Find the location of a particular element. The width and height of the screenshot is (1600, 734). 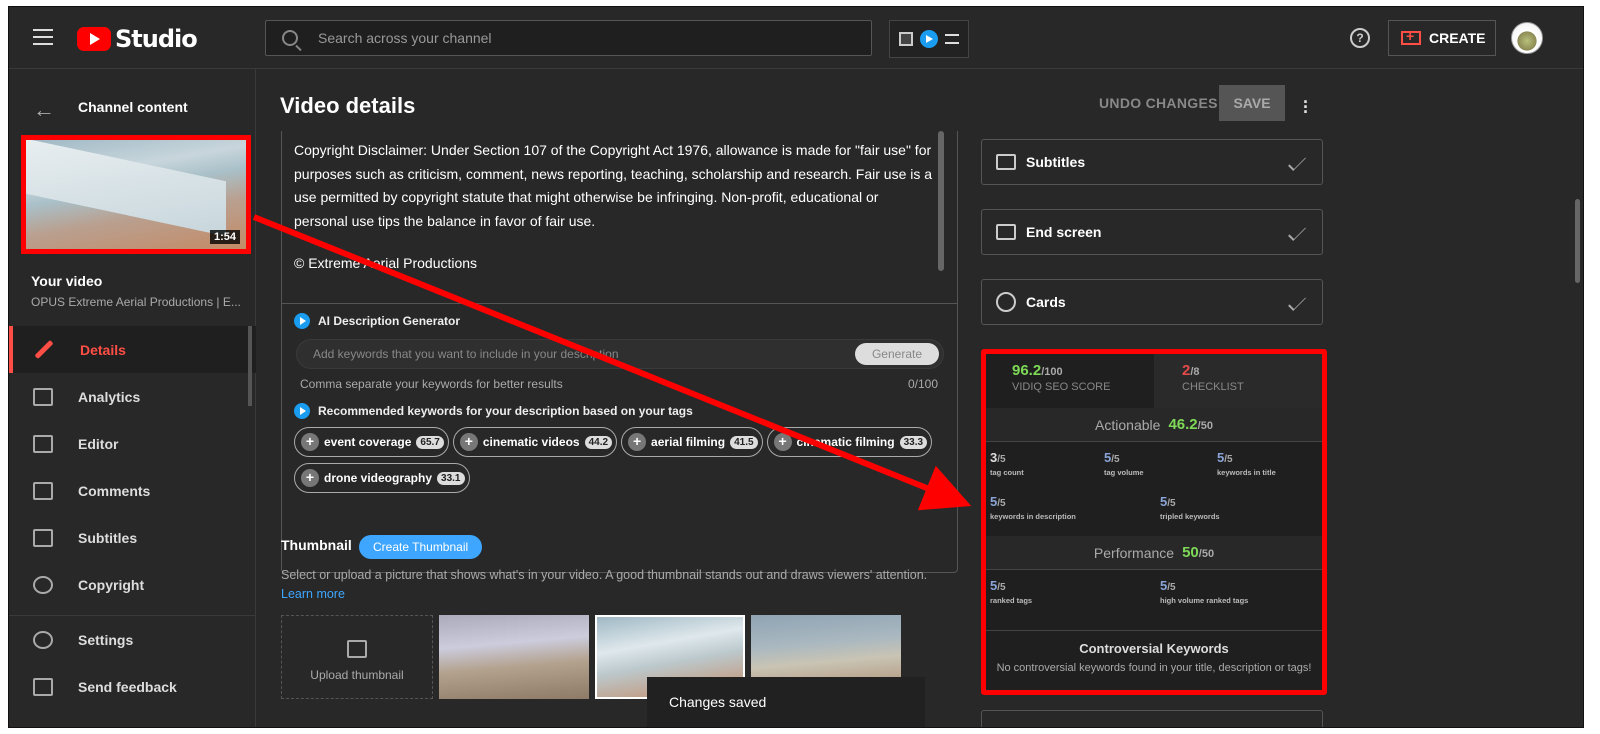

sidebar-scrollbar is located at coordinates (250, 366).